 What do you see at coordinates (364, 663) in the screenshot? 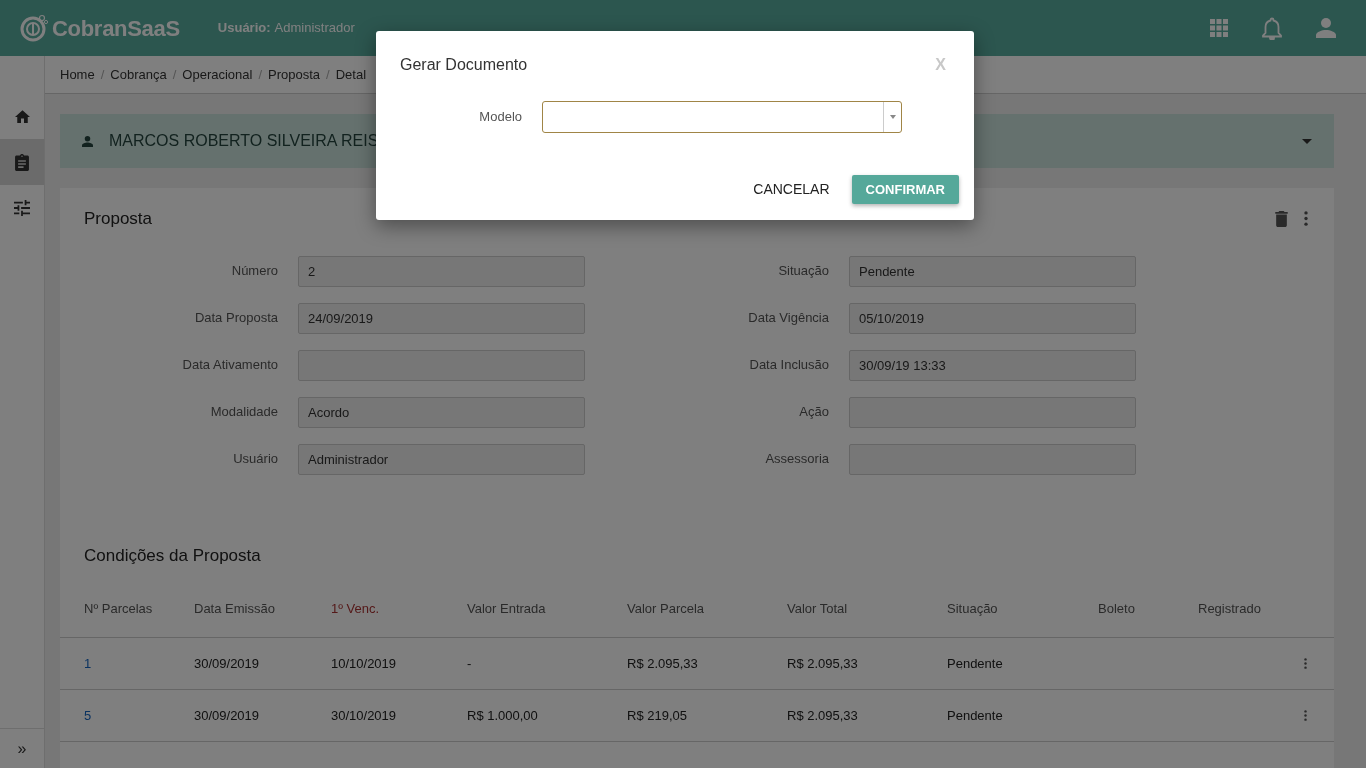
I see `table-cell-text: 10/10/2019` at bounding box center [364, 663].